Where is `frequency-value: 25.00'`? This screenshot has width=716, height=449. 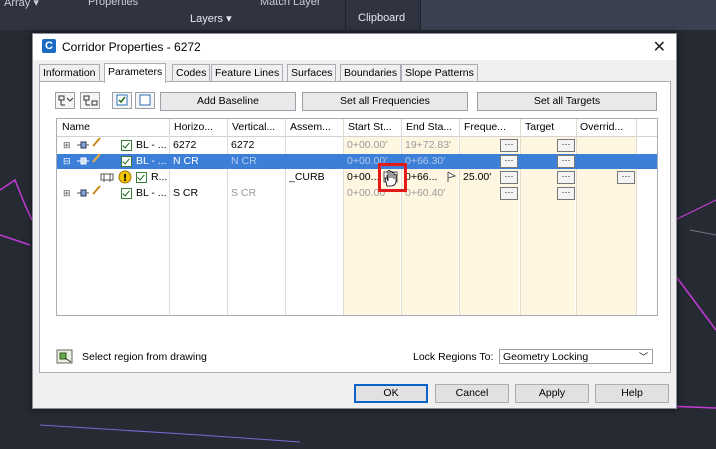
frequency-value: 25.00' is located at coordinates (477, 177).